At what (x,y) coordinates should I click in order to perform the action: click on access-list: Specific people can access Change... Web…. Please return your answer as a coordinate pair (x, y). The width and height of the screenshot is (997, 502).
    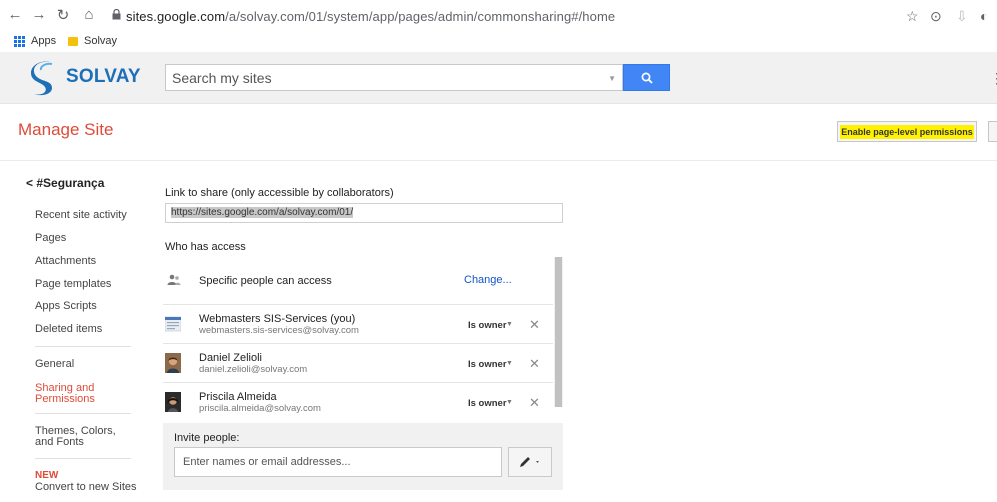
    Looking at the image, I should click on (363, 335).